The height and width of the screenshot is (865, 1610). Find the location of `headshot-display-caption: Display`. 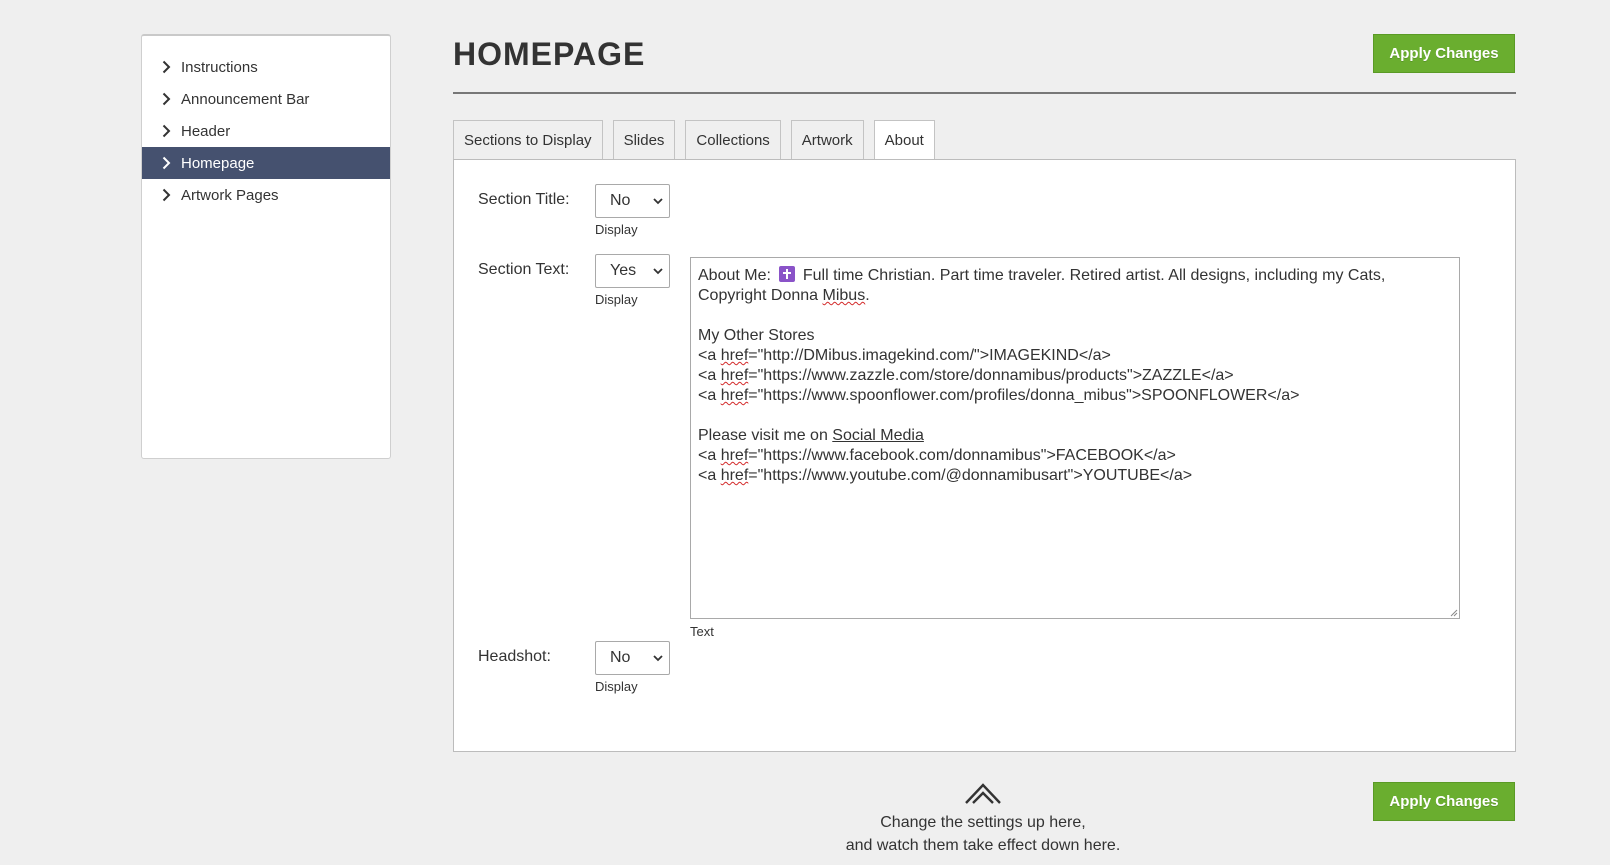

headshot-display-caption: Display is located at coordinates (616, 686).